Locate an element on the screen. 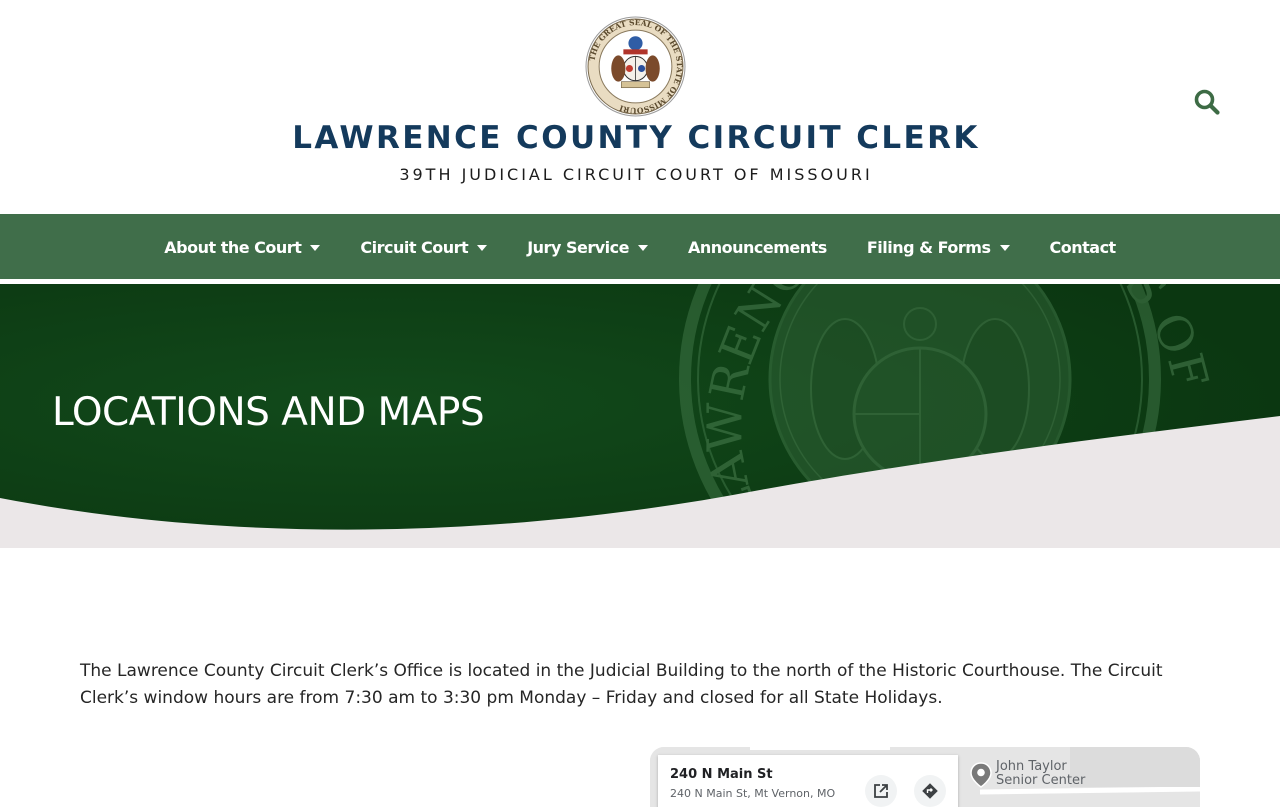 This screenshot has height=807, width=1280. nav-item-label: About the Court is located at coordinates (233, 247).